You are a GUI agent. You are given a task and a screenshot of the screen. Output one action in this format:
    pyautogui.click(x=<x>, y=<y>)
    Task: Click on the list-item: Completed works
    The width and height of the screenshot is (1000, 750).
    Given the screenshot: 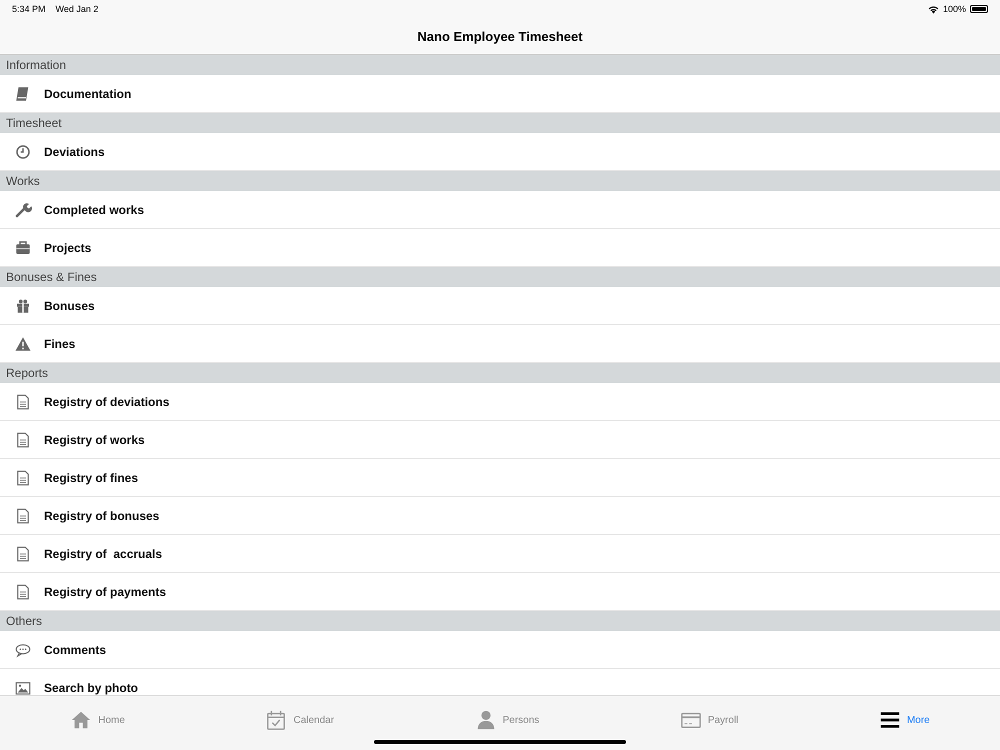 What is the action you would take?
    pyautogui.click(x=500, y=210)
    